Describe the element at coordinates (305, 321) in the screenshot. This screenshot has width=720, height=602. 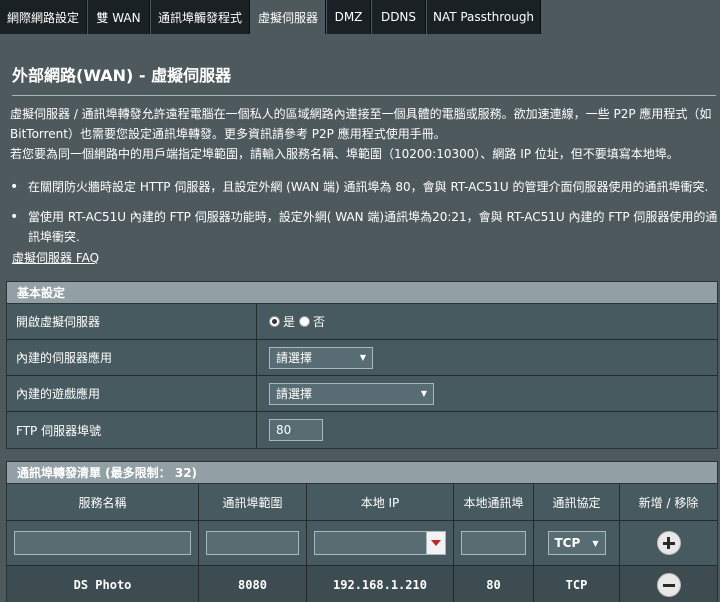
I see `radio-unchecked-icon` at that location.